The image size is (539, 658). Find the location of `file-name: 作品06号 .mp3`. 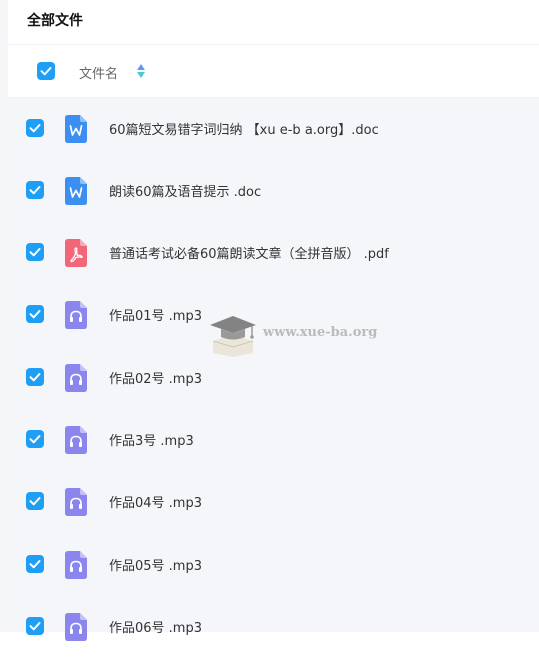

file-name: 作品06号 .mp3 is located at coordinates (155, 626).